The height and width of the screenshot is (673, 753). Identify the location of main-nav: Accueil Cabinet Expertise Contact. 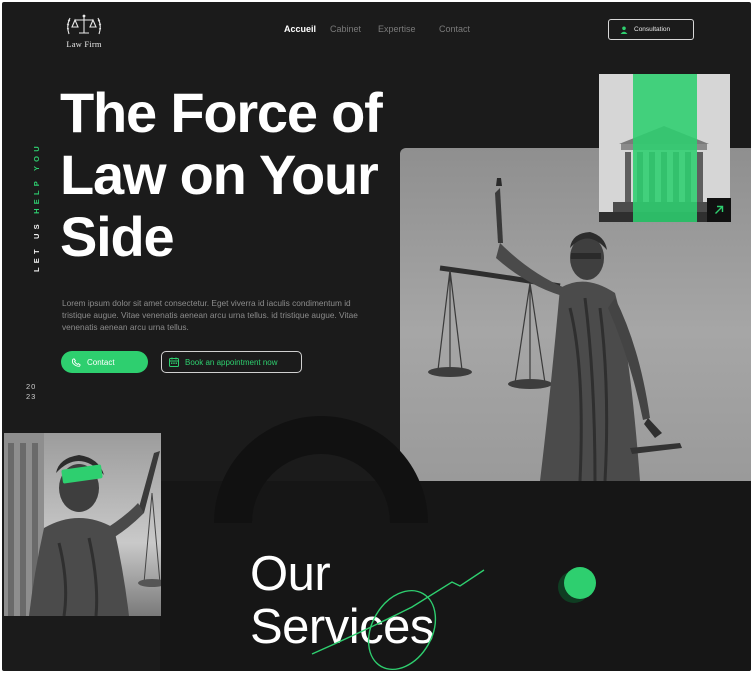
(377, 29).